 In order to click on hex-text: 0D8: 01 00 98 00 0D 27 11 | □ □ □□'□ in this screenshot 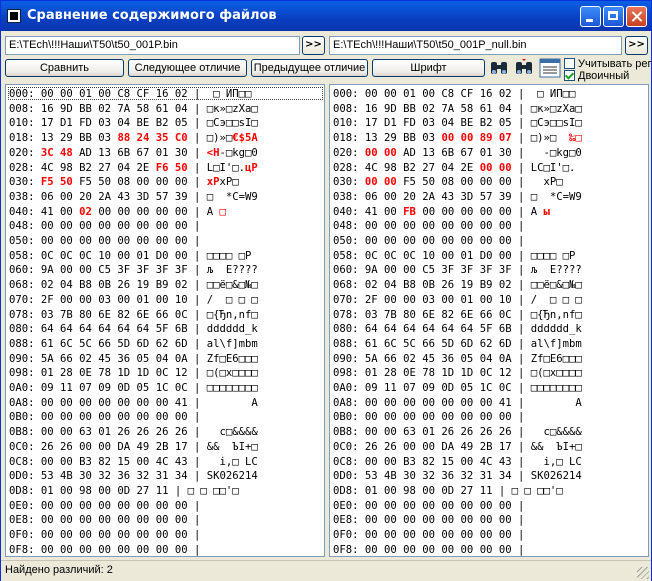, I will do `click(124, 490)`.